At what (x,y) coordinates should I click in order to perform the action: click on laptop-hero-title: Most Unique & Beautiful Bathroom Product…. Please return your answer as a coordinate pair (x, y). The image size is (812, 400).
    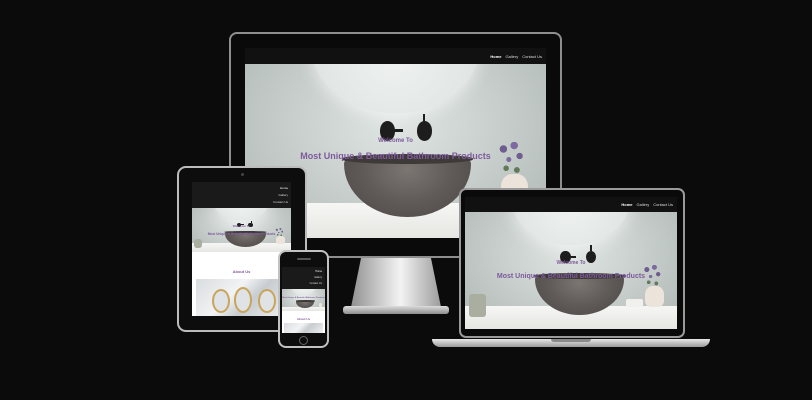
    Looking at the image, I should click on (571, 276).